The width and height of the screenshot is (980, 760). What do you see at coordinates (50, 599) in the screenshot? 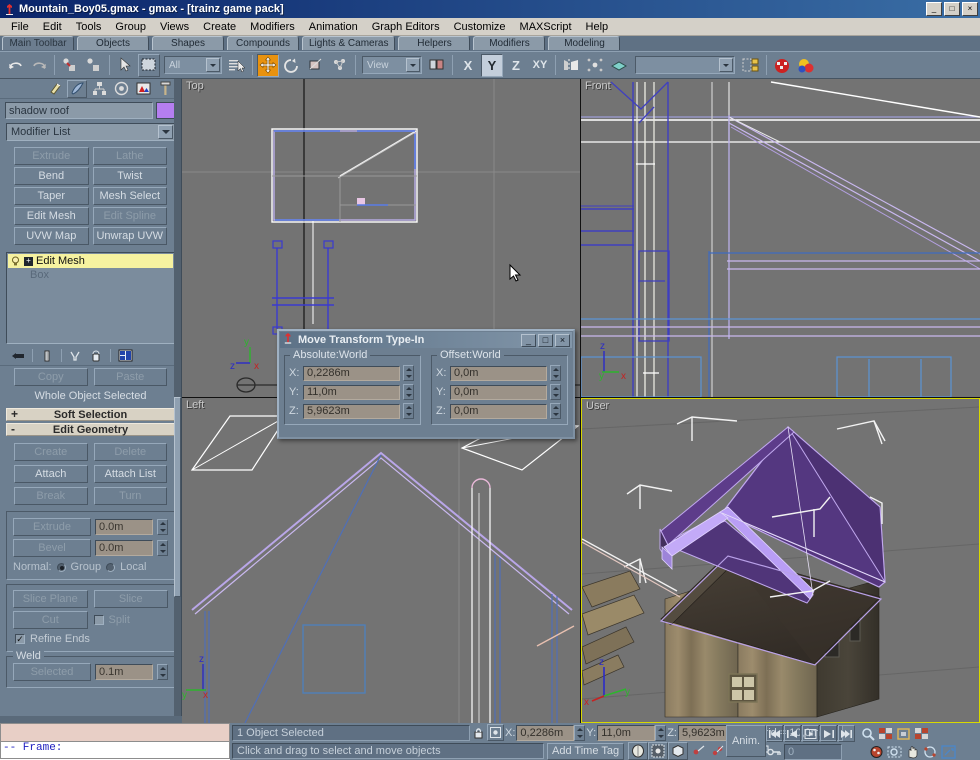
I see `slice-plane-button: Slice Plane` at bounding box center [50, 599].